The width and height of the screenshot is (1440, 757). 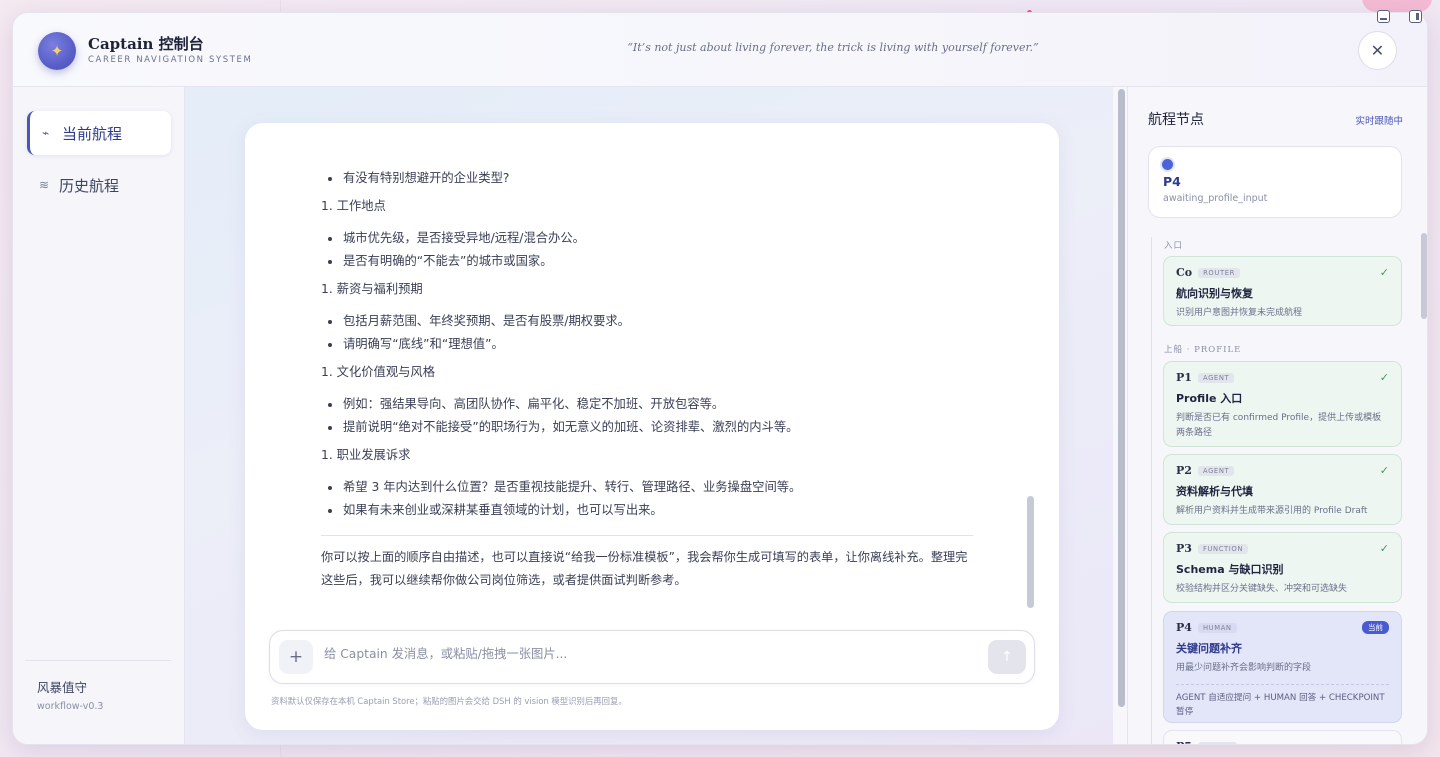 I want to click on section-heading: 1. 薪资与福利预期, so click(x=372, y=289).